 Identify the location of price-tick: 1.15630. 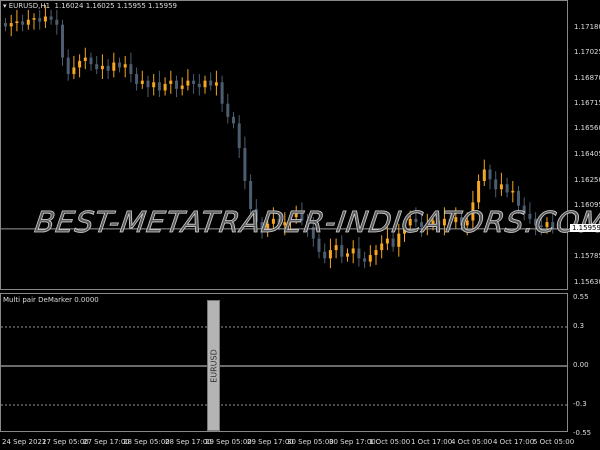
(587, 282).